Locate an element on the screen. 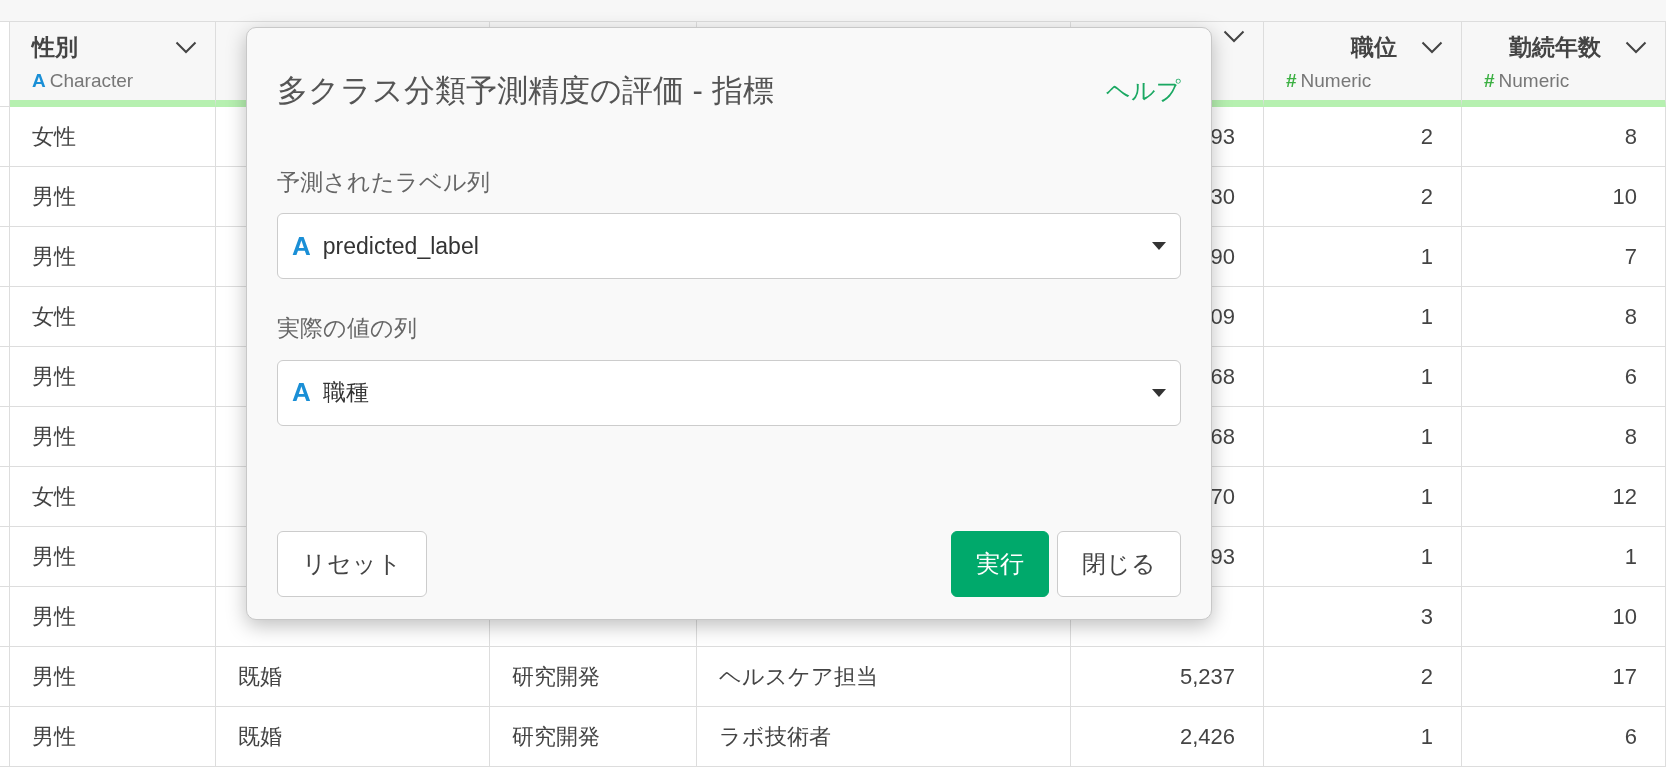  column-select: A predicted_label is located at coordinates (729, 246).